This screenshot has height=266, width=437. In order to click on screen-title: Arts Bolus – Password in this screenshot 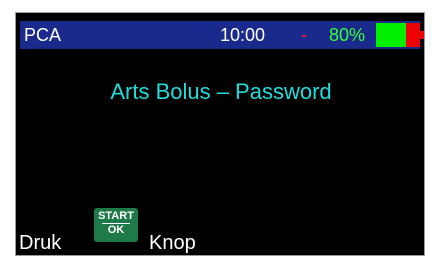, I will do `click(221, 91)`.